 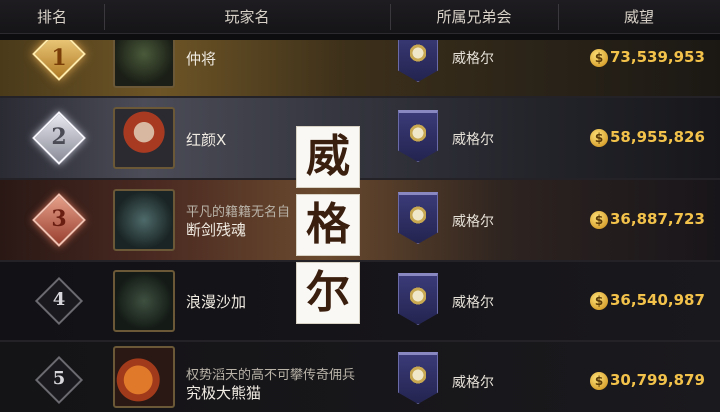 What do you see at coordinates (657, 380) in the screenshot?
I see `prestige-value: 30,799,879` at bounding box center [657, 380].